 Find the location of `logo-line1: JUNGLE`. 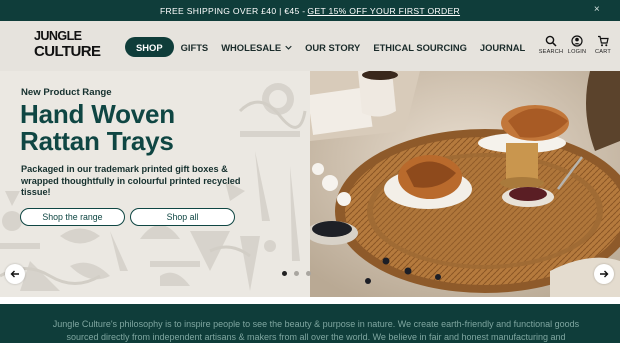

logo-line1: JUNGLE is located at coordinates (58, 36).